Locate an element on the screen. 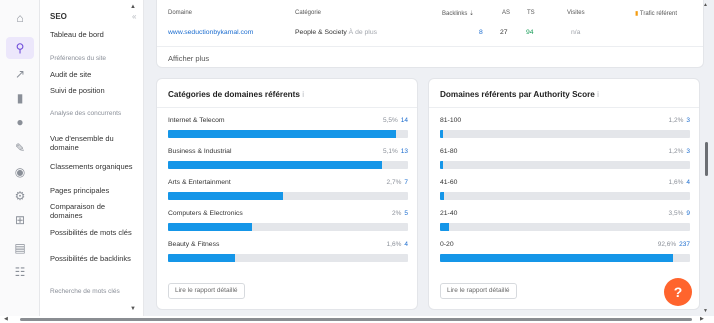  row-label: Arts & Entertainment is located at coordinates (199, 182).